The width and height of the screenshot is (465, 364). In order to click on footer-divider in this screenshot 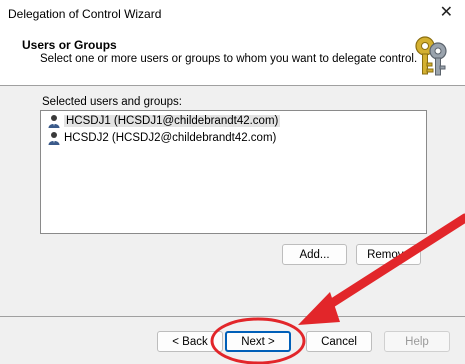, I will do `click(232, 316)`.